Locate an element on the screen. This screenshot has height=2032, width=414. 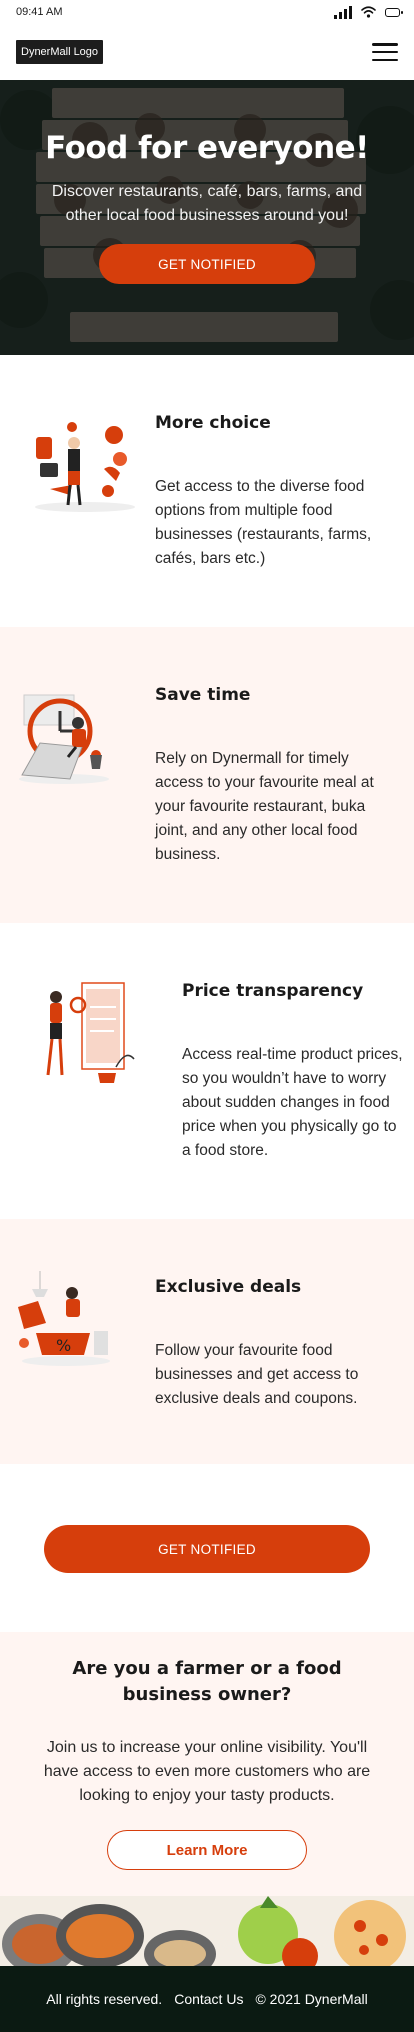
contact-us-link: Contact Us is located at coordinates (208, 1999).